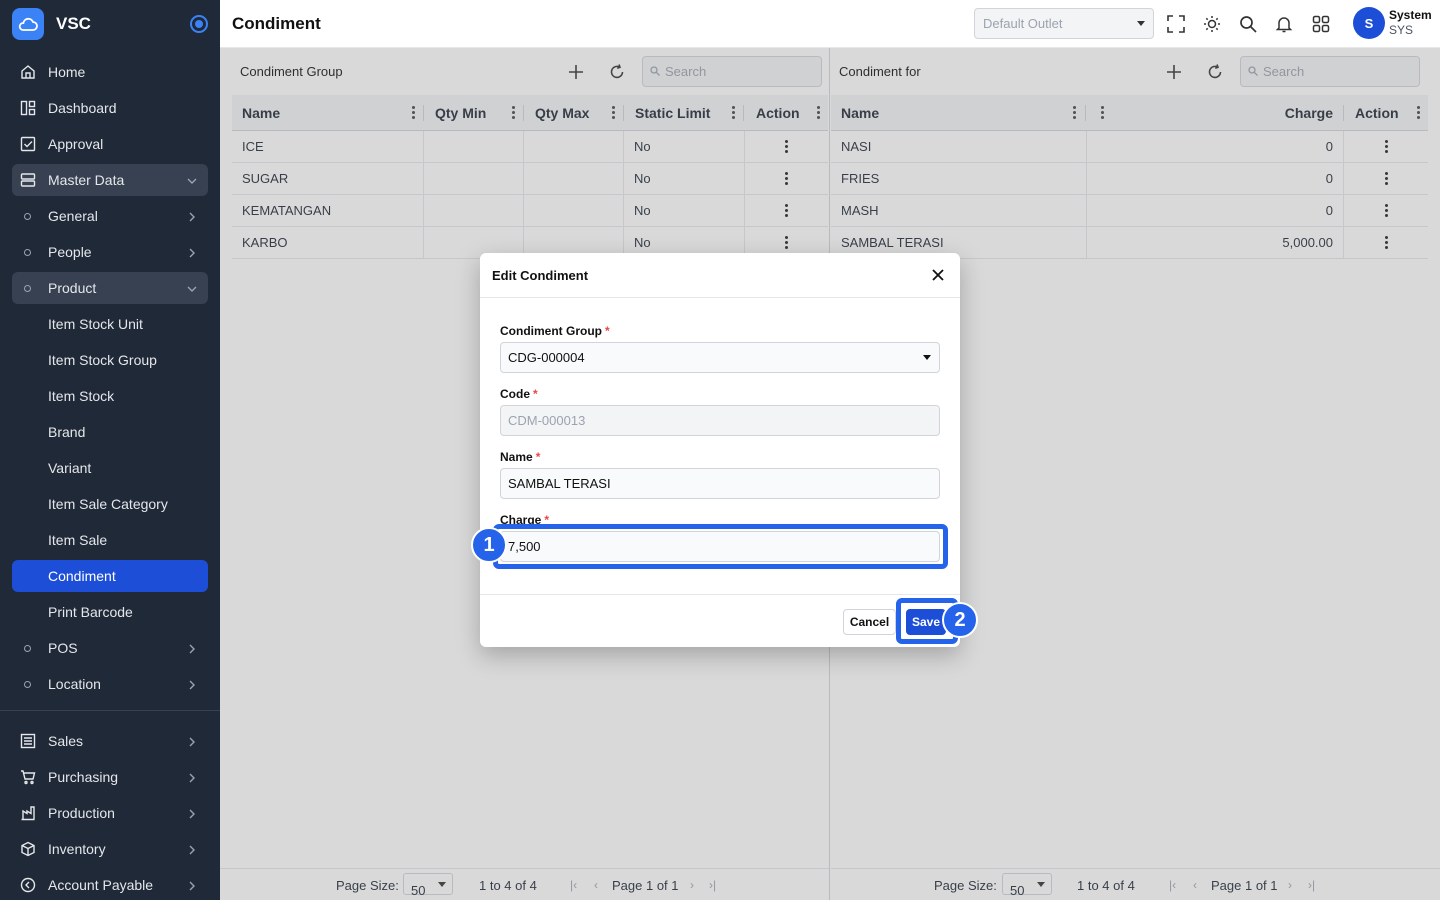 The height and width of the screenshot is (900, 1440). I want to click on close-icon, so click(938, 275).